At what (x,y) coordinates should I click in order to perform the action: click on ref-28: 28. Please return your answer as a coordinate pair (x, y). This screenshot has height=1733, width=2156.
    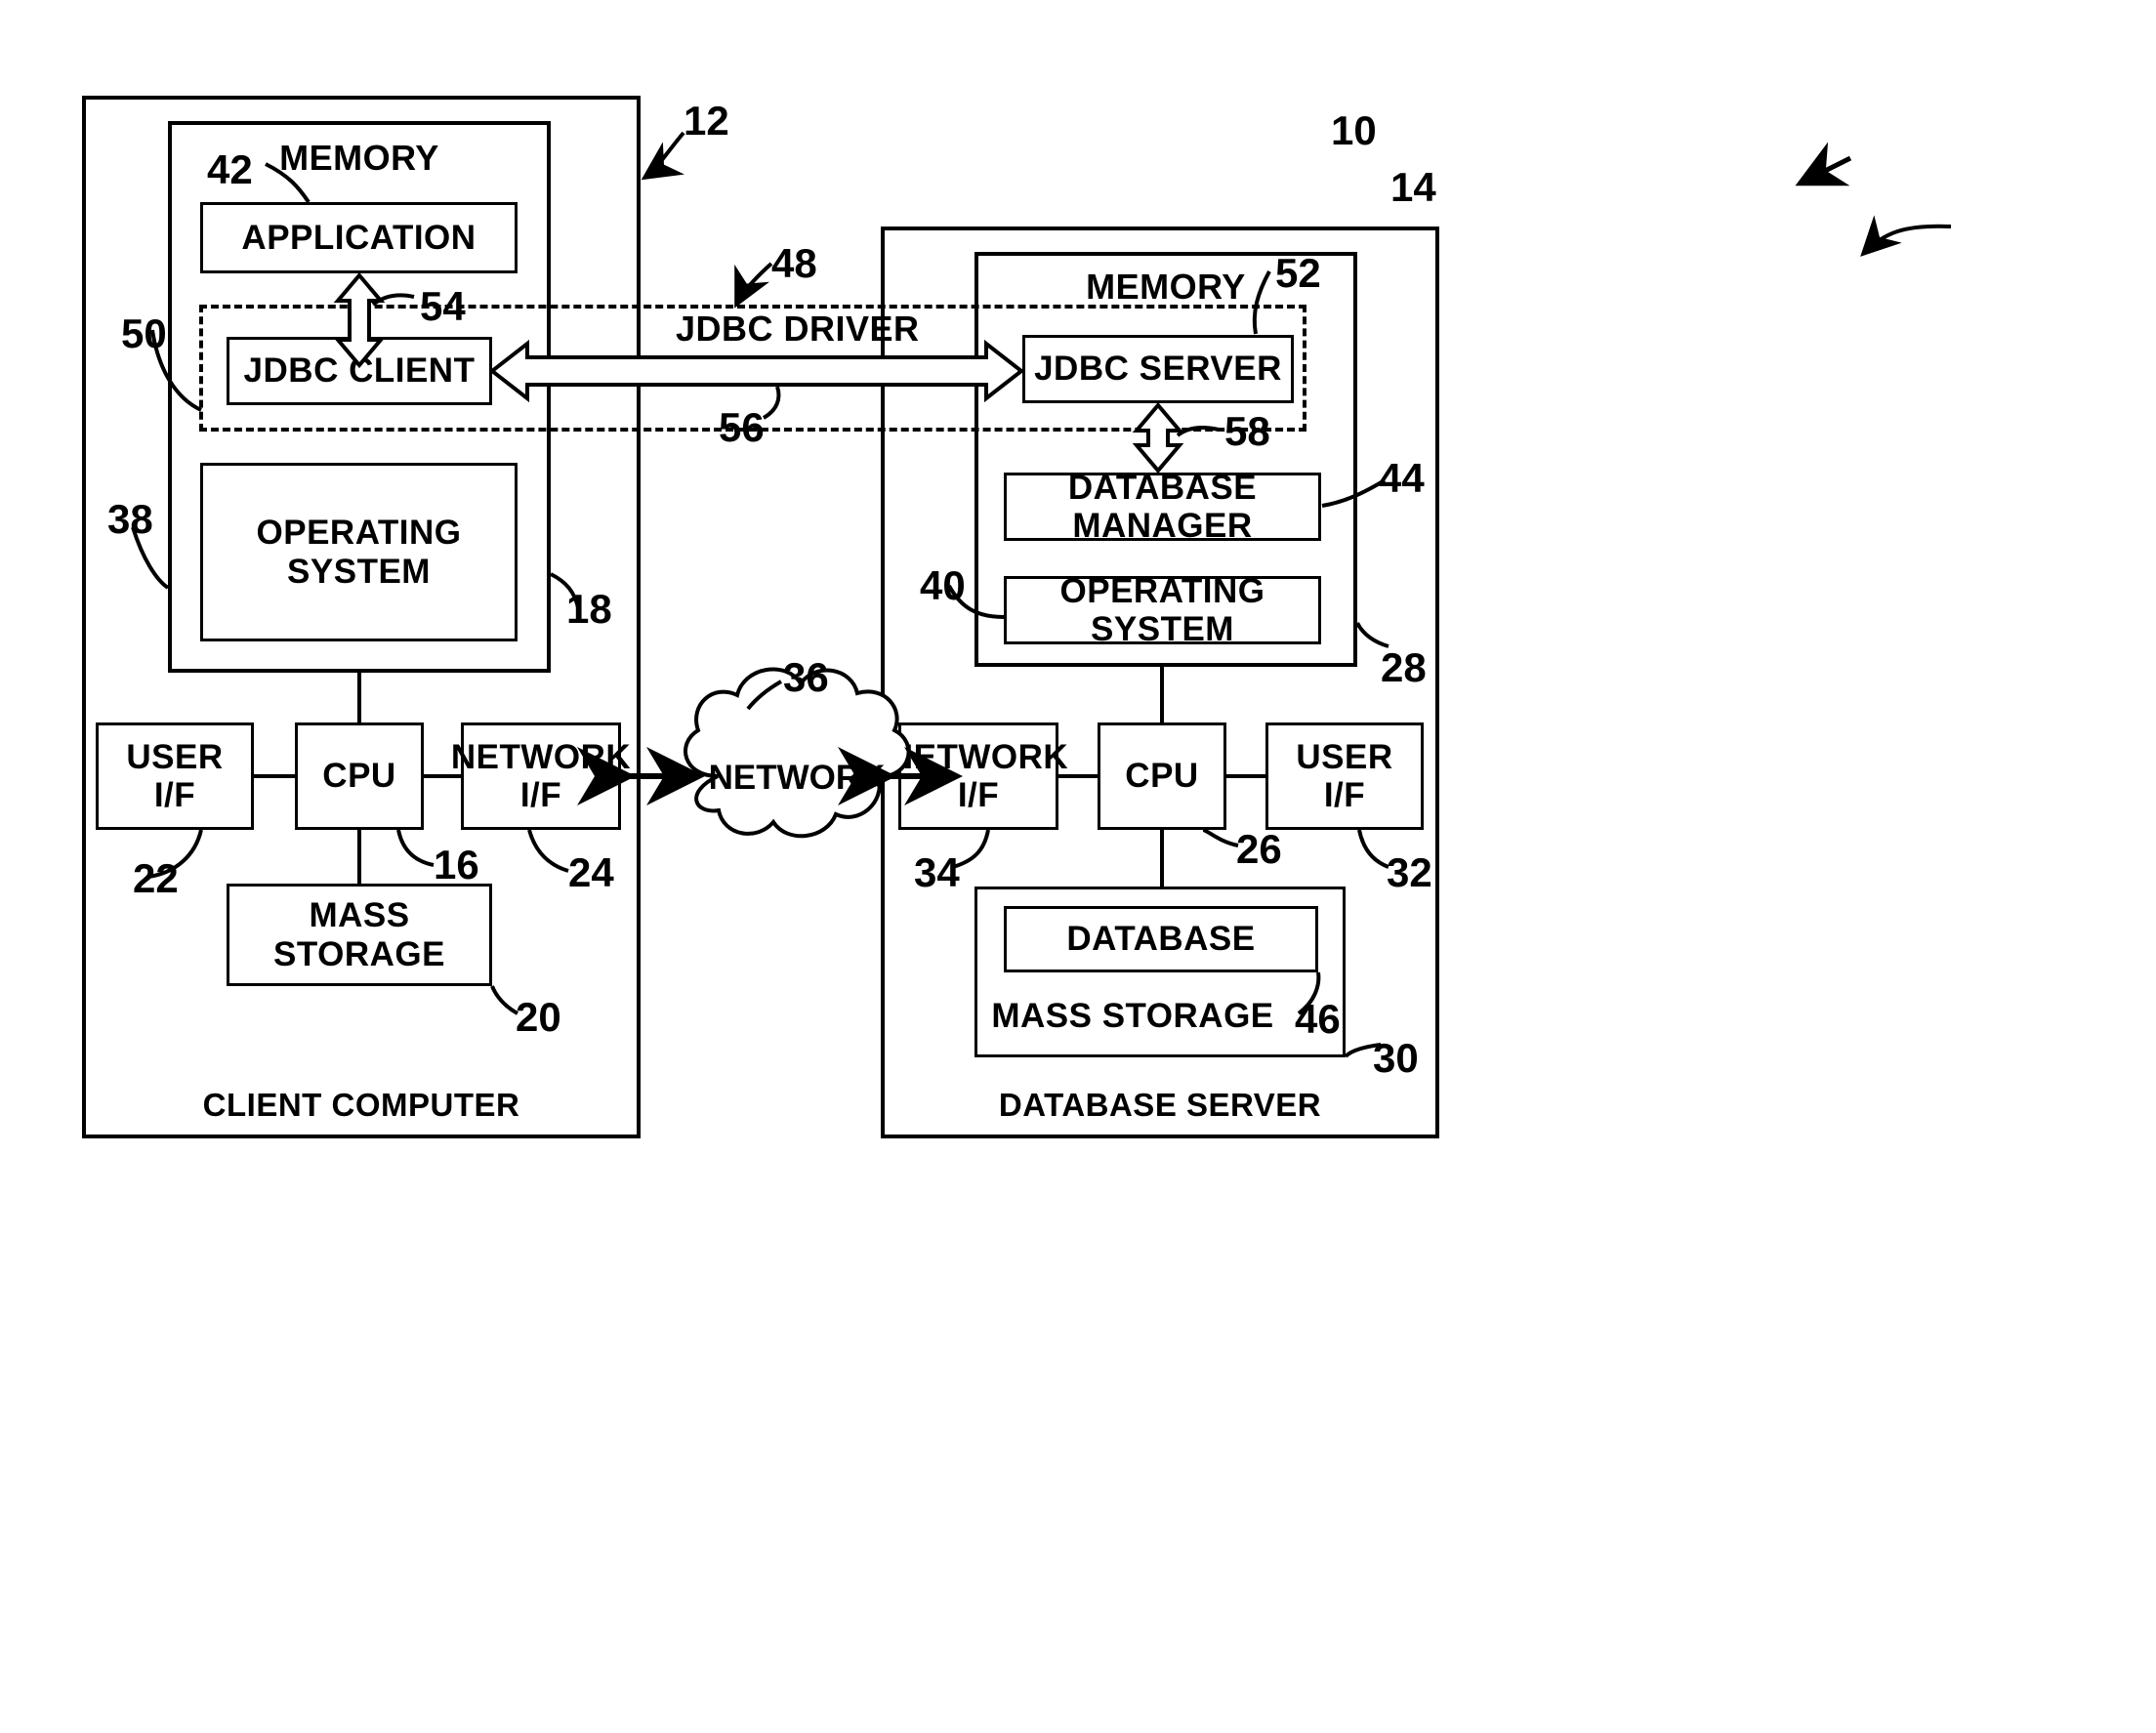
    Looking at the image, I should click on (1404, 667).